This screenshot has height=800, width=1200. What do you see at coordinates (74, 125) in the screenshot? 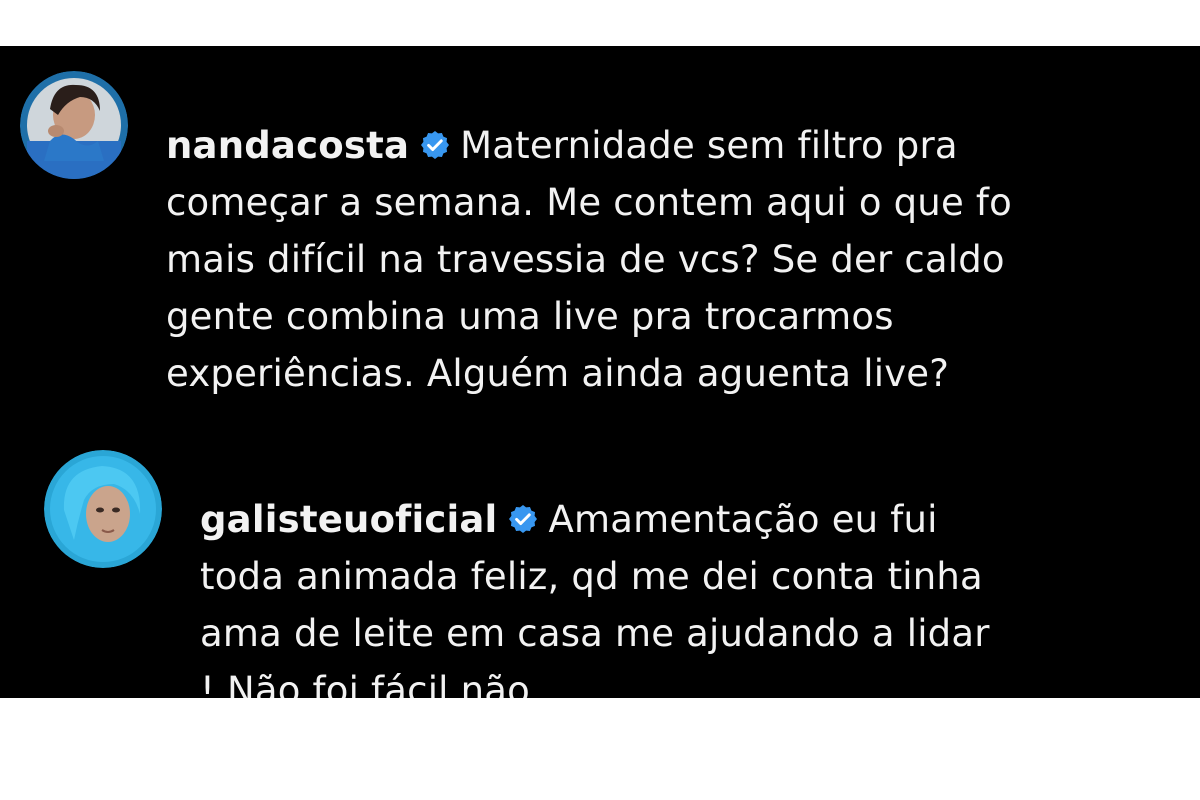
I see `avatar-nandacosta` at bounding box center [74, 125].